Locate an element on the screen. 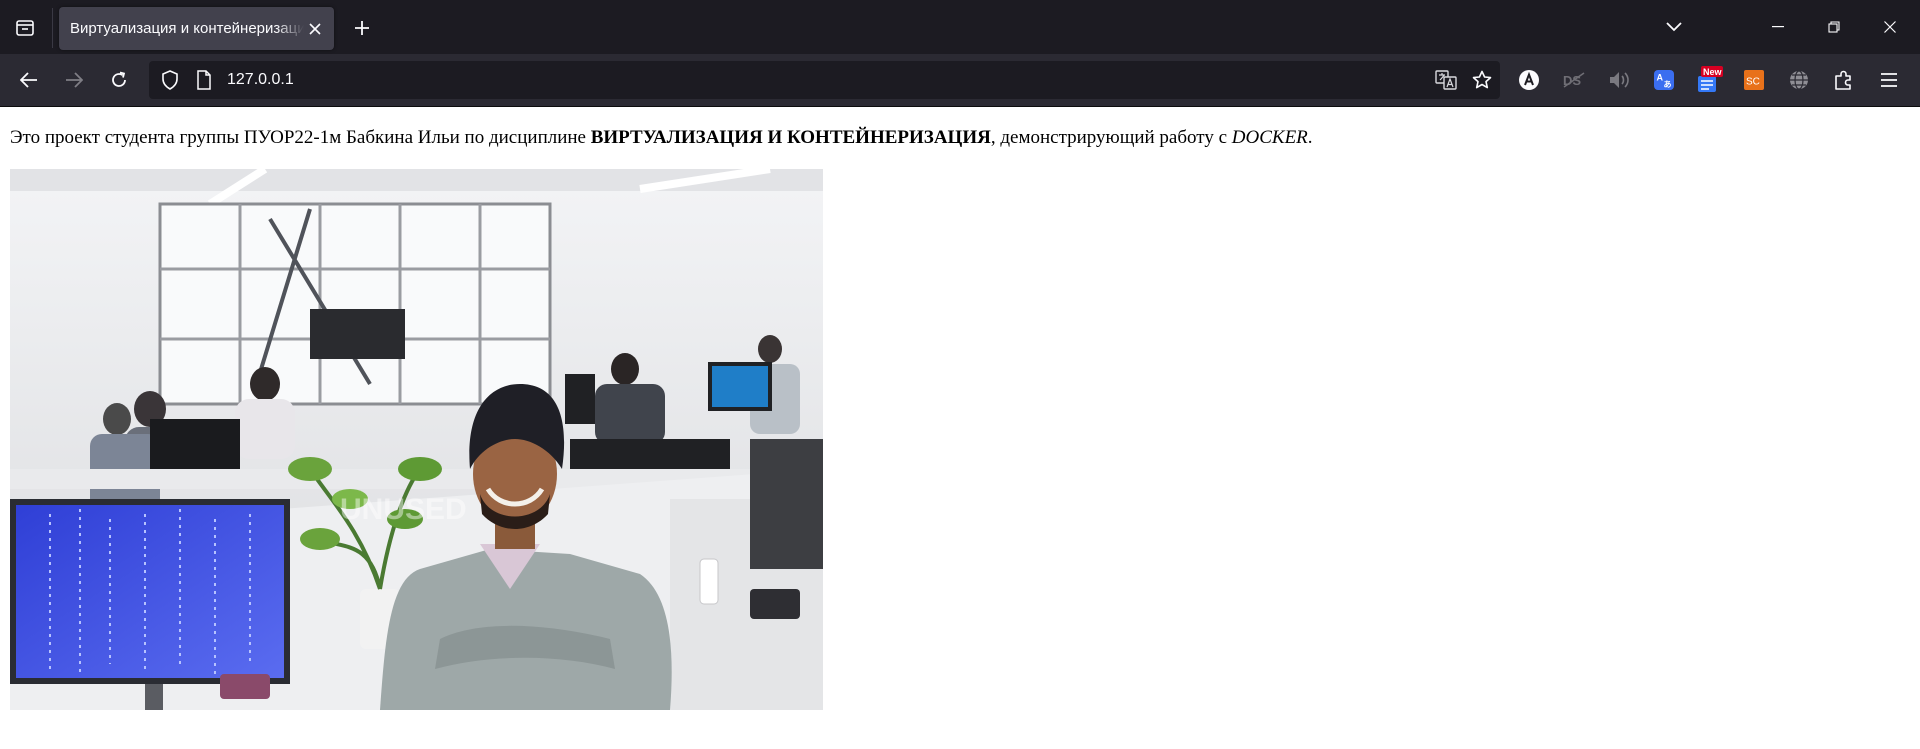  arrow-right-icon is located at coordinates (74, 80).